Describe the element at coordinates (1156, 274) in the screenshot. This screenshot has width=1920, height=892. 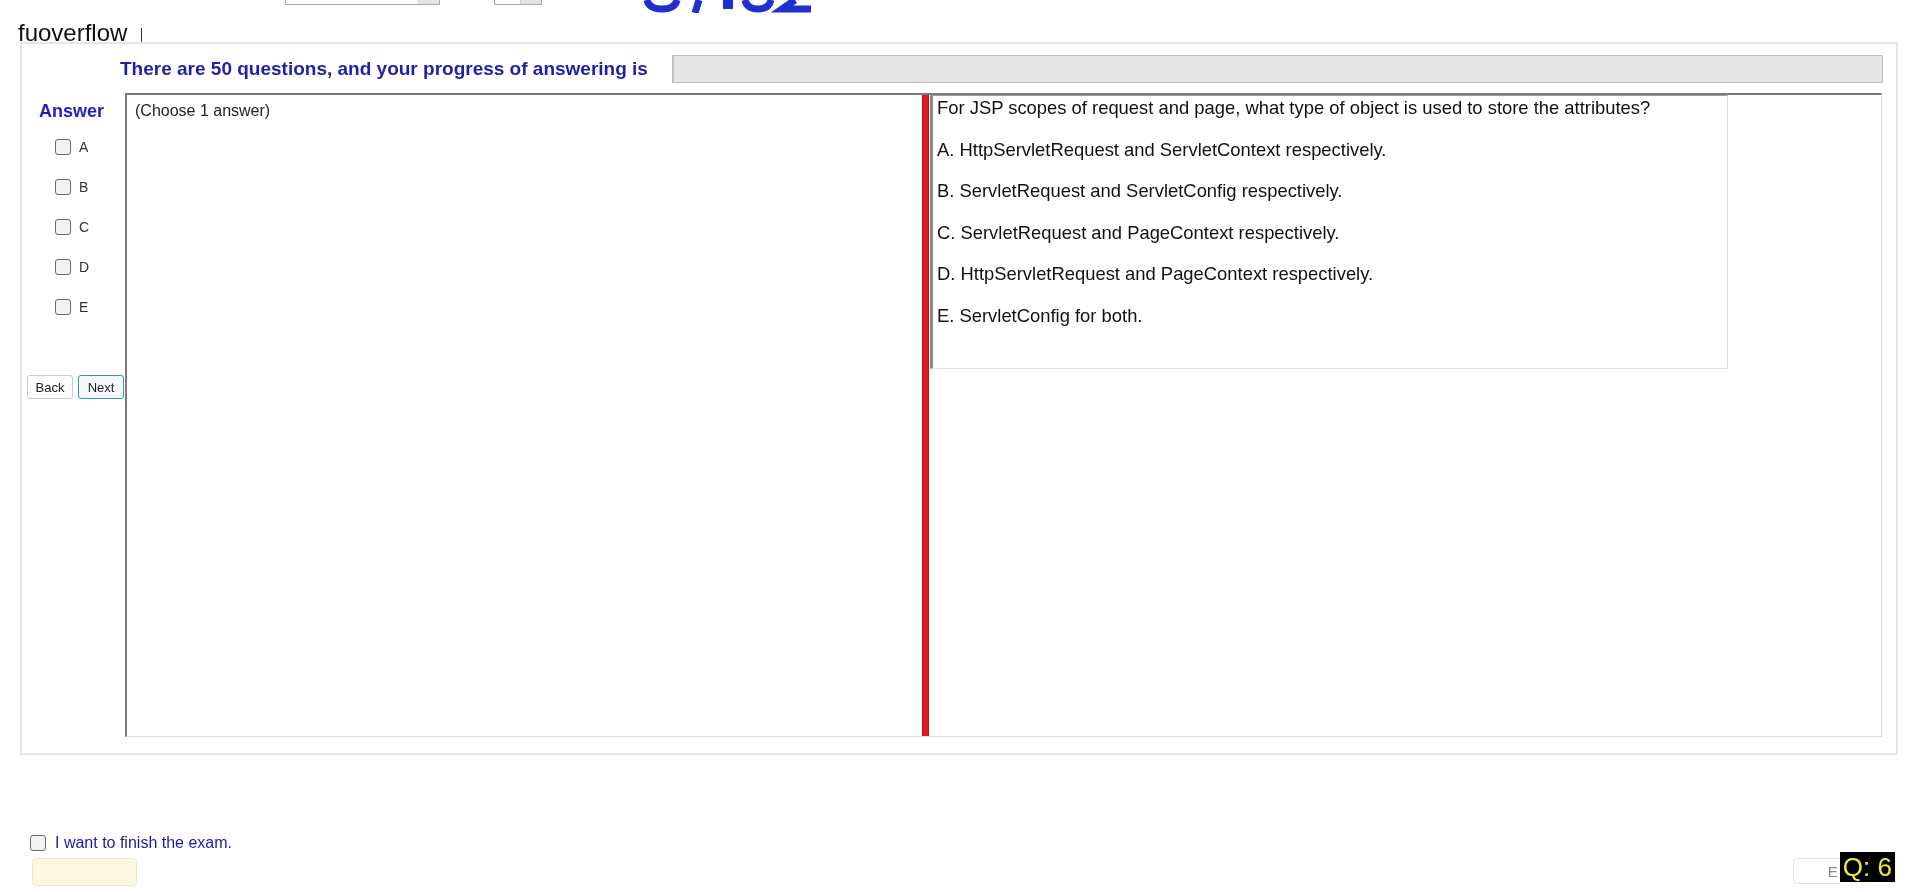
I see `option-text: D. HttpServletRequest and PageContext respectively.` at that location.